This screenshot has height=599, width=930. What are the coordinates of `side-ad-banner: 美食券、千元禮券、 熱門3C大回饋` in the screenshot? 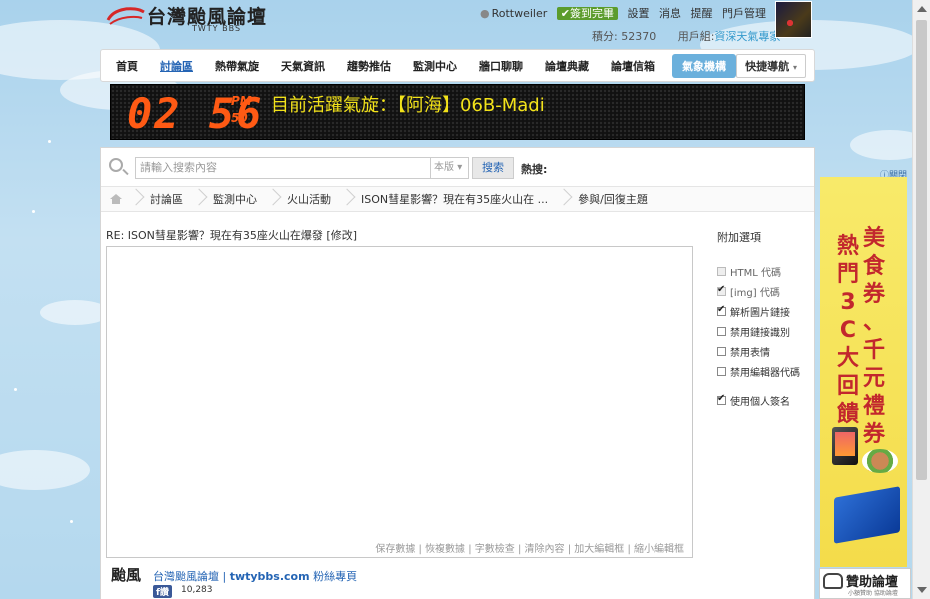 It's located at (863, 372).